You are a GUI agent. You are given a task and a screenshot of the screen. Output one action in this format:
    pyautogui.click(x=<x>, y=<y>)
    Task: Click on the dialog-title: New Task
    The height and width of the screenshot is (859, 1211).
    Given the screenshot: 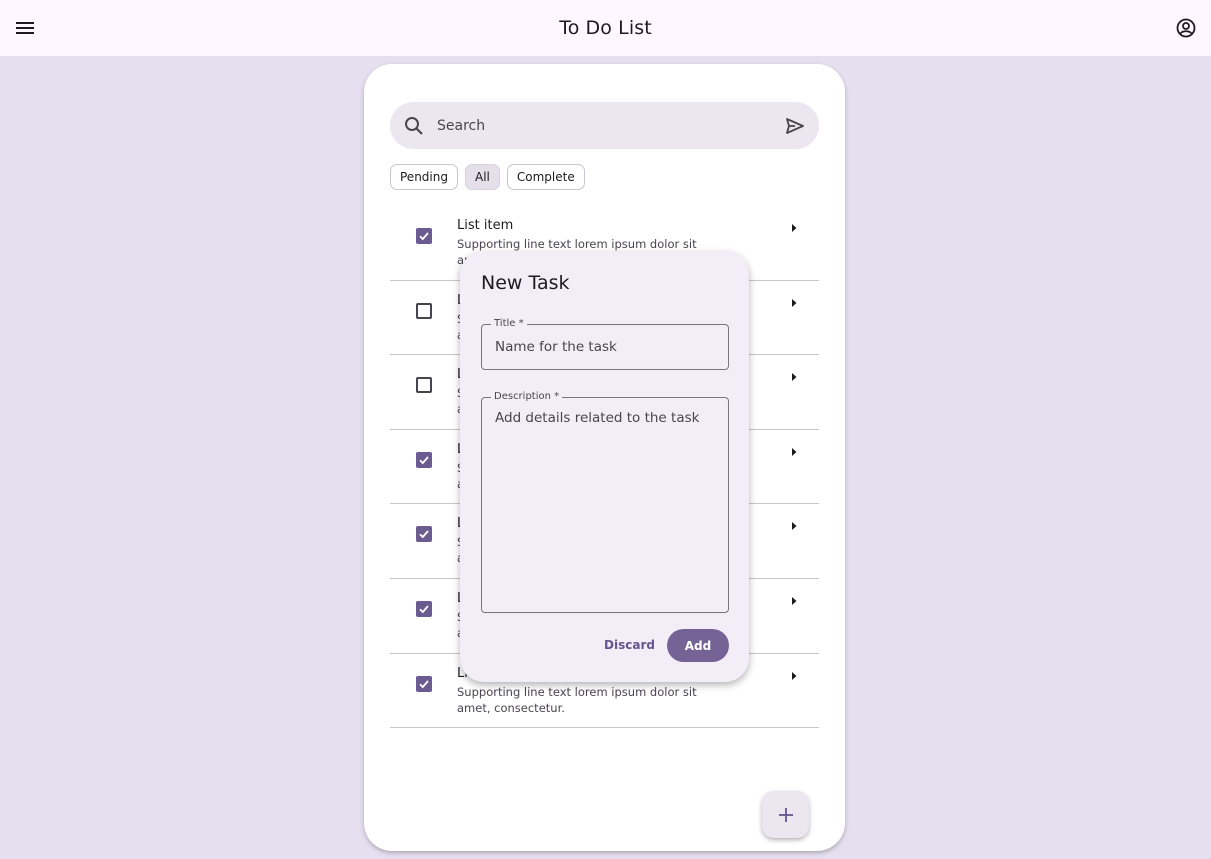 What is the action you would take?
    pyautogui.click(x=525, y=283)
    